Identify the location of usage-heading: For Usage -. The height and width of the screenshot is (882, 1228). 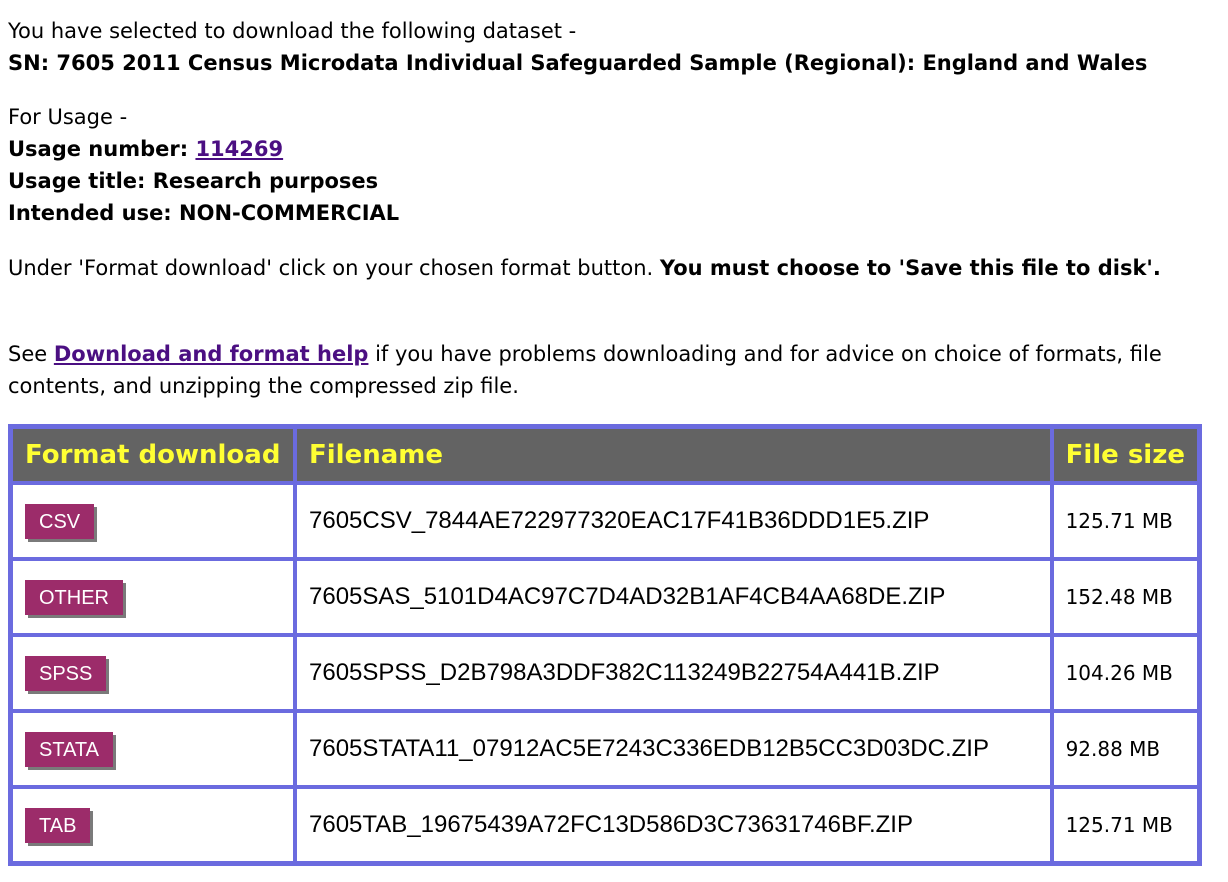
(68, 117).